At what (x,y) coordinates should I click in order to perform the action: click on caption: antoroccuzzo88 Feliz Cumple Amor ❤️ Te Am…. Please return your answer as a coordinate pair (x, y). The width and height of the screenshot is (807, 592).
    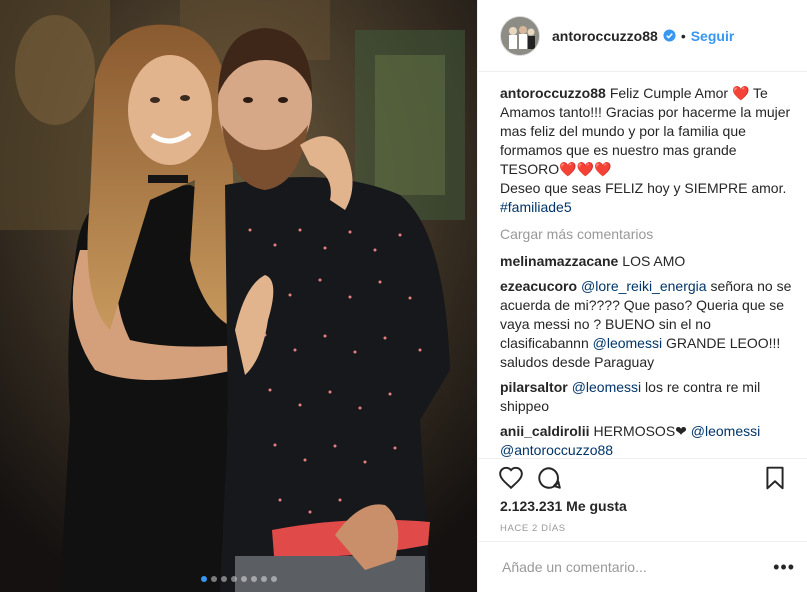
    Looking at the image, I should click on (646, 150).